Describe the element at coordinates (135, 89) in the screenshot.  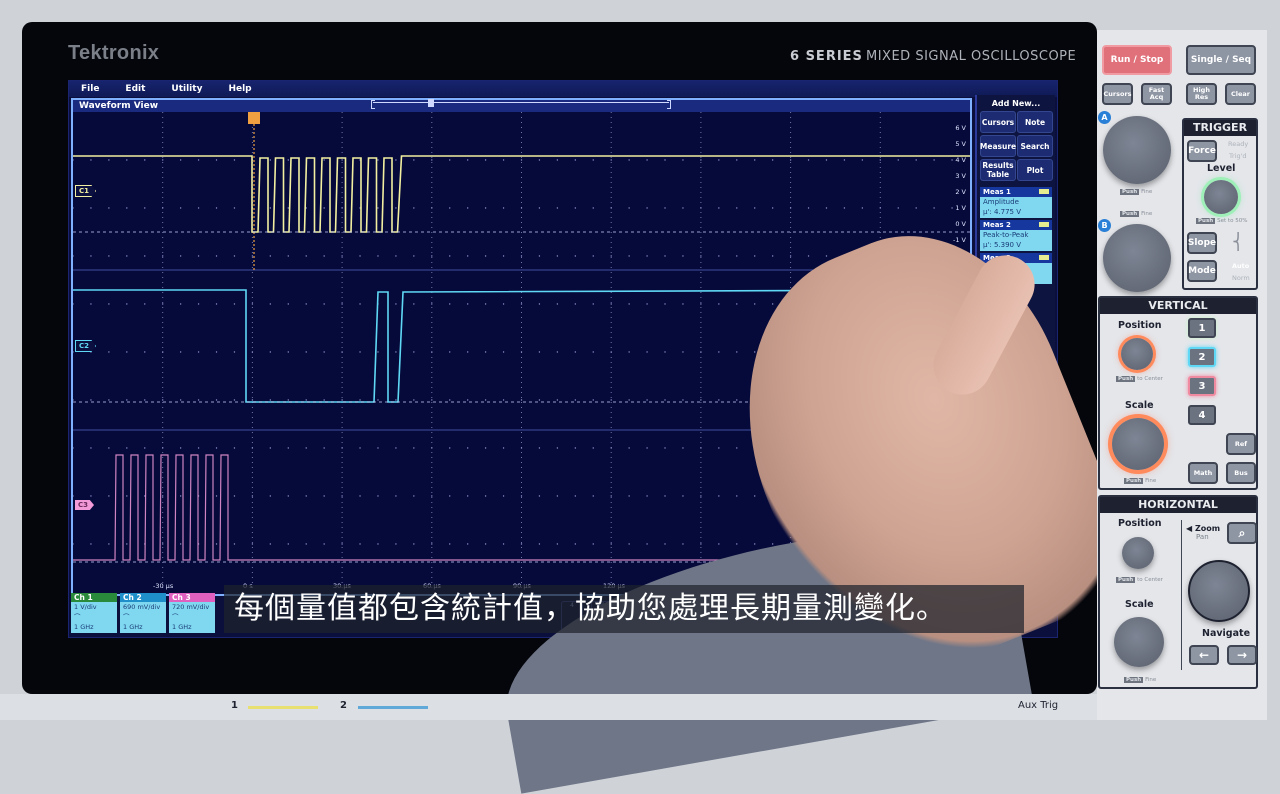
I see `menu-edit: Edit` at that location.